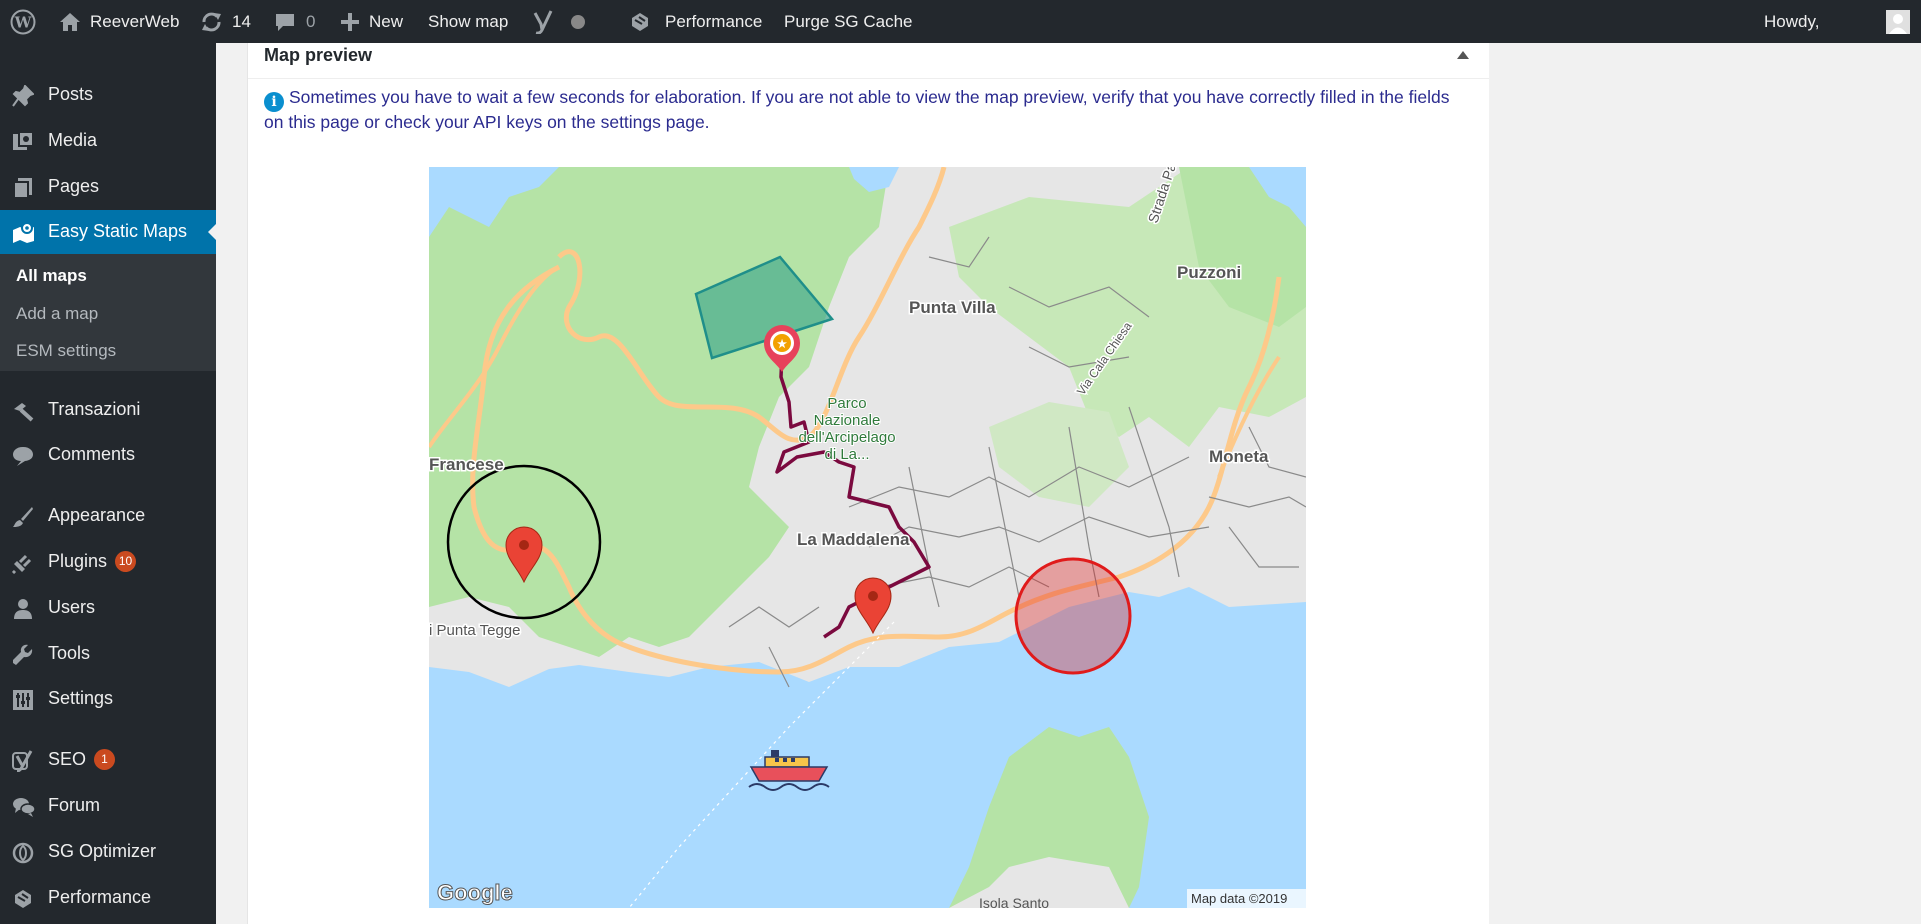 This screenshot has height=924, width=1921. Describe the element at coordinates (1209, 272) in the screenshot. I see `label-puzzoni: Puzzoni` at that location.